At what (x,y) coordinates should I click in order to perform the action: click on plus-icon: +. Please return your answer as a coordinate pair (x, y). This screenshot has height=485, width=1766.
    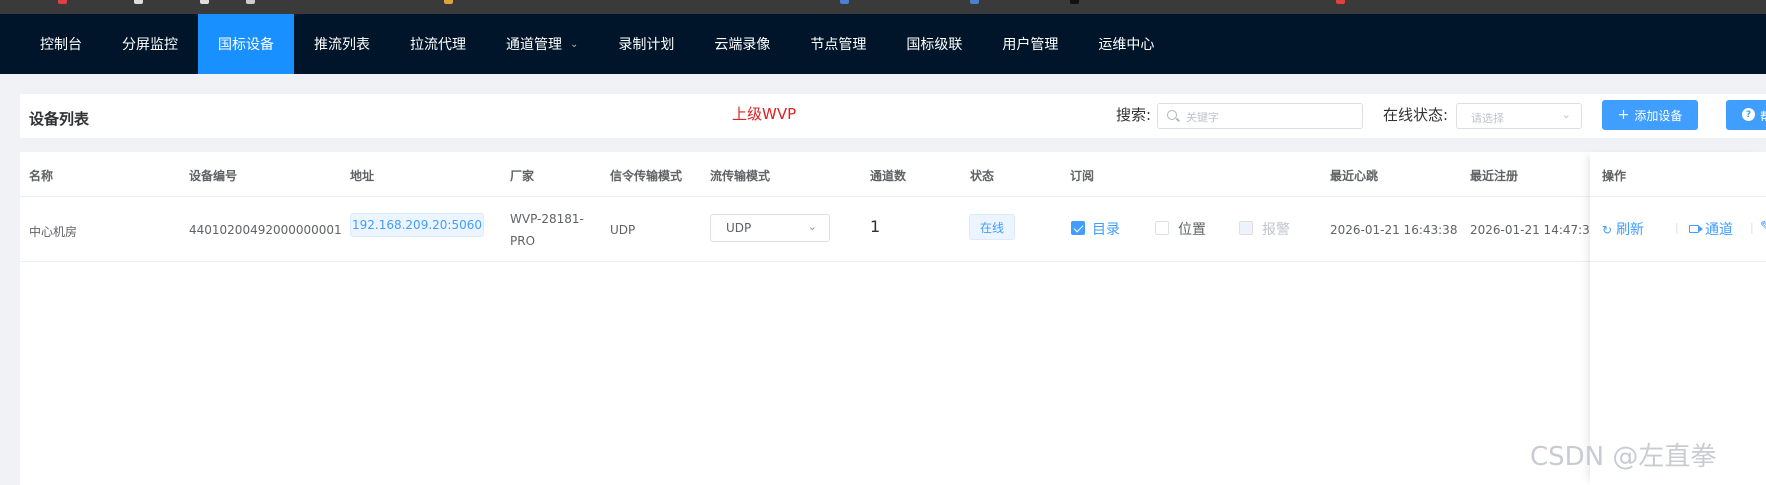
    Looking at the image, I should click on (1623, 115).